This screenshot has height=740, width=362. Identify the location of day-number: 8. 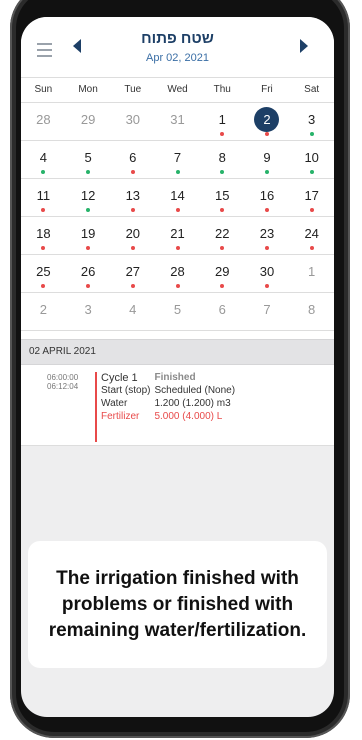
(222, 157).